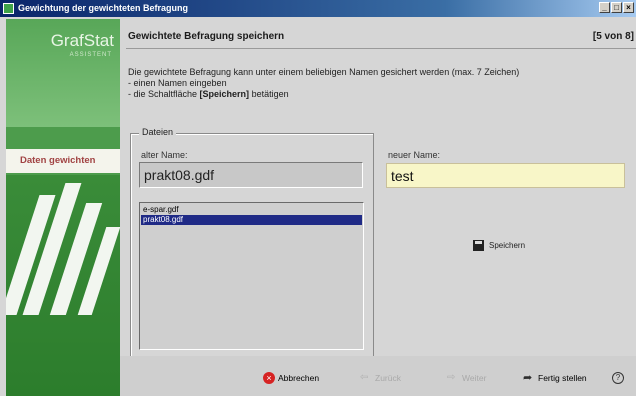 The image size is (636, 396). Describe the element at coordinates (505, 175) in the screenshot. I see `new-name-input: test` at that location.